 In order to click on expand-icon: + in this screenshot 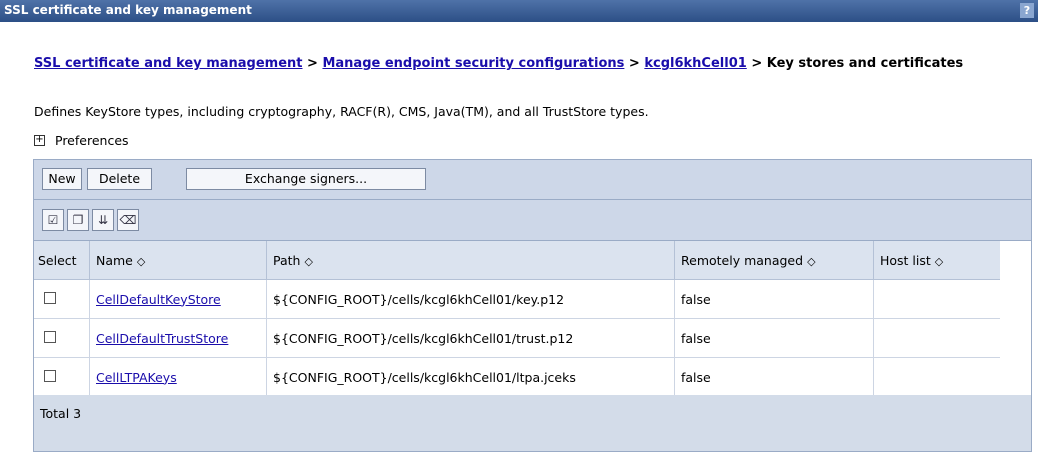, I will do `click(39, 140)`.